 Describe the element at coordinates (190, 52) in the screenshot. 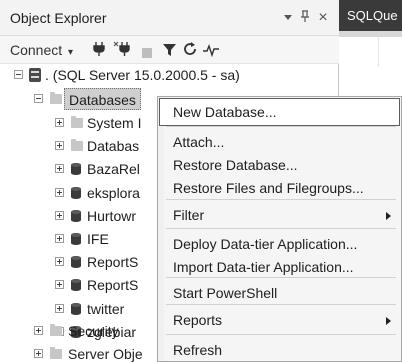

I see `refresh-icon` at that location.